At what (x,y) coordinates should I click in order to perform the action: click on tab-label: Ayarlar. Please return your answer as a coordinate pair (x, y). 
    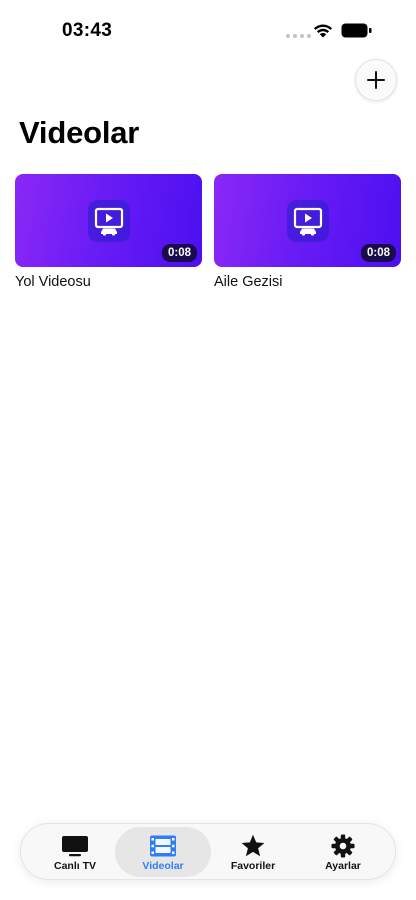
    Looking at the image, I should click on (343, 866).